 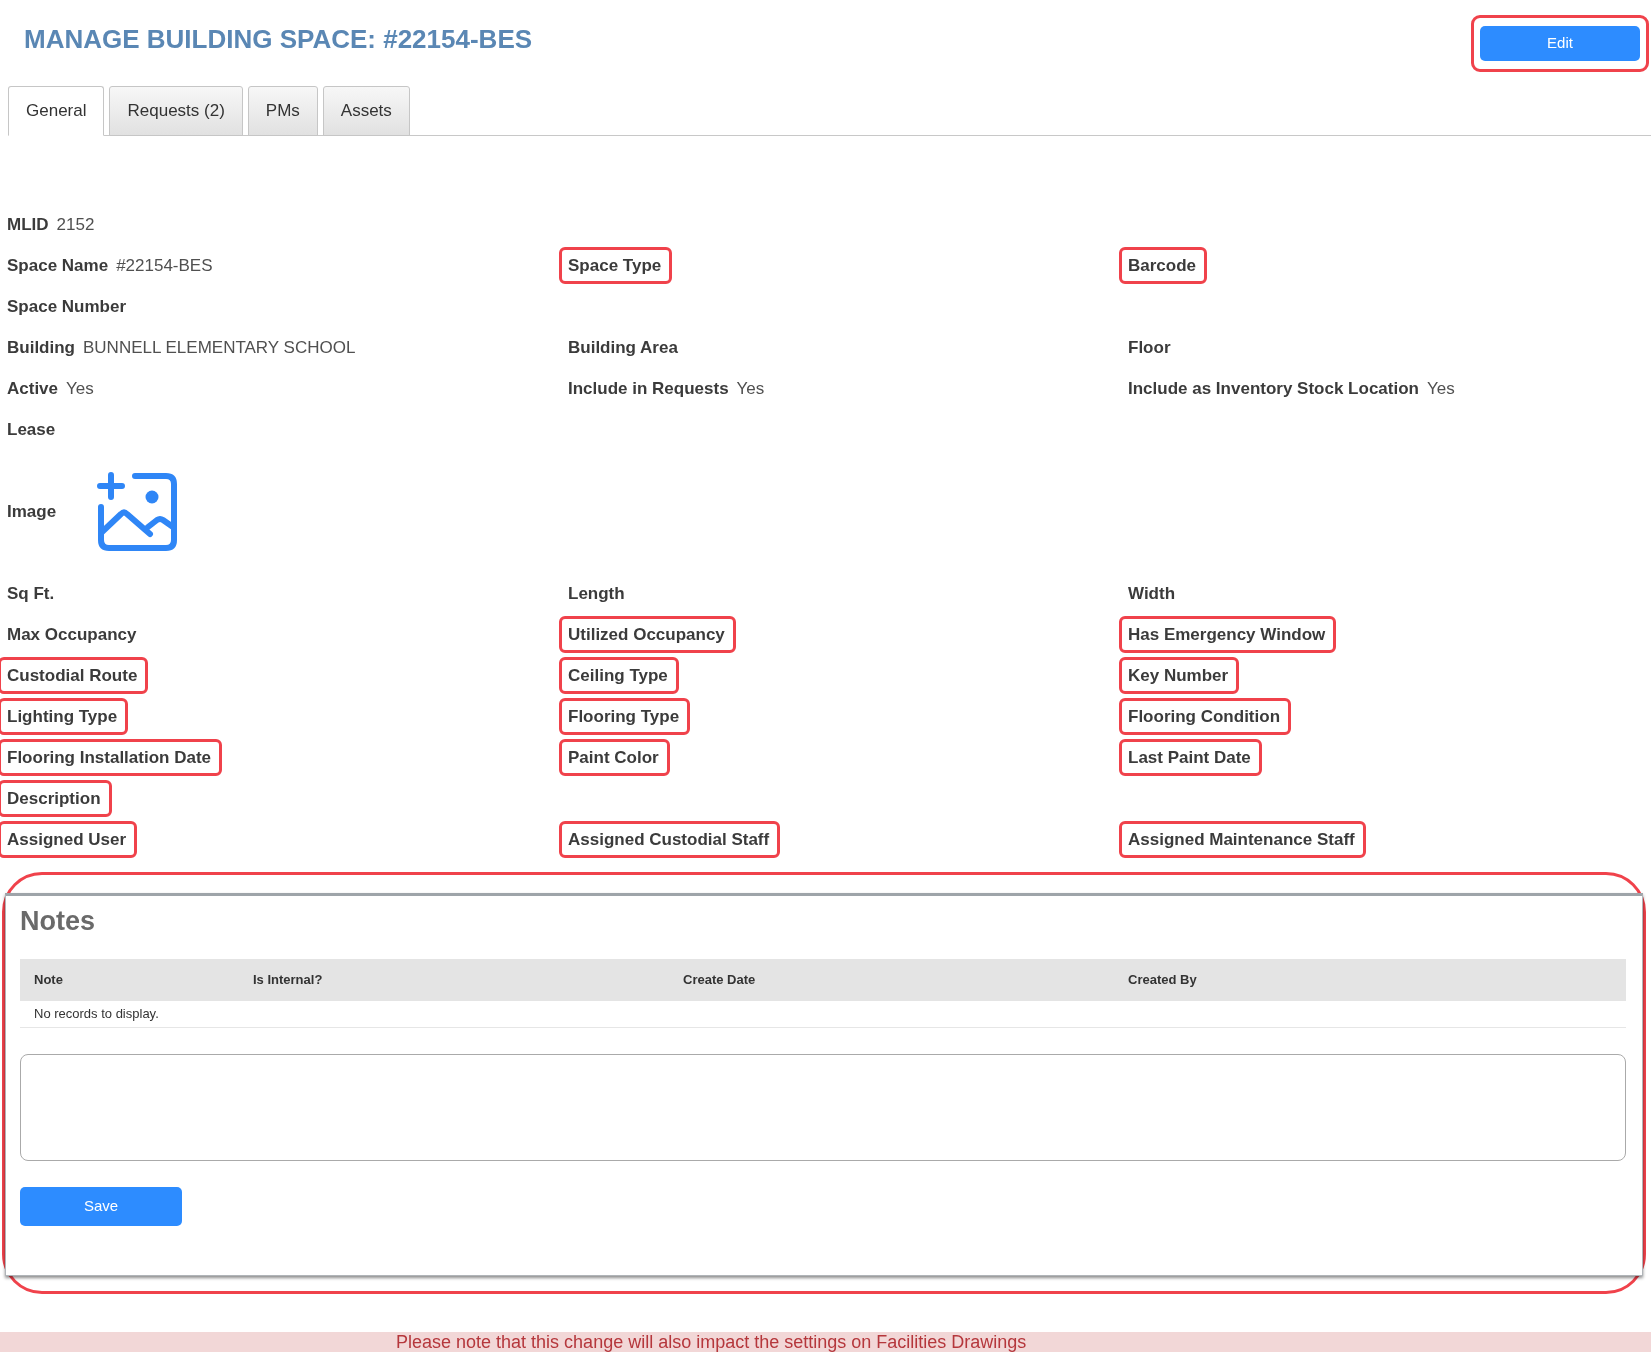 I want to click on tab: PMs, so click(x=282, y=111).